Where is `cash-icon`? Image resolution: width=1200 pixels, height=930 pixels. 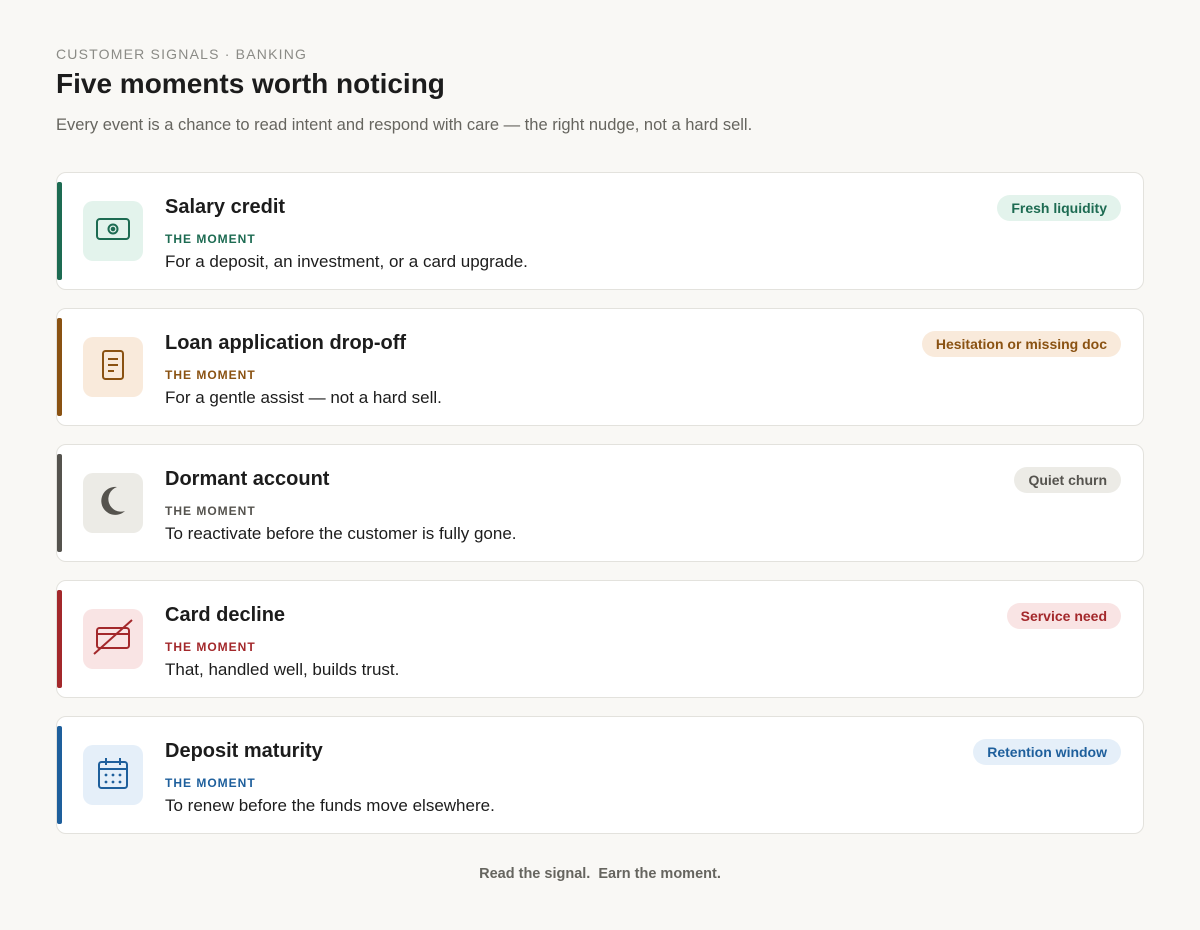
cash-icon is located at coordinates (113, 231).